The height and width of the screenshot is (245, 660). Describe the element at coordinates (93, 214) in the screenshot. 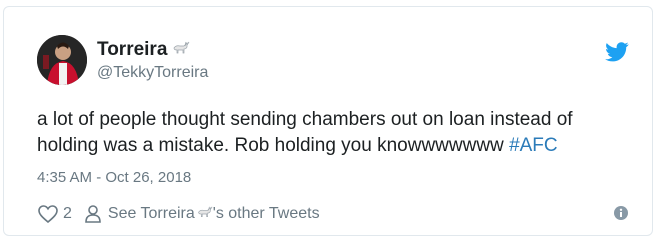

I see `person-icon` at that location.